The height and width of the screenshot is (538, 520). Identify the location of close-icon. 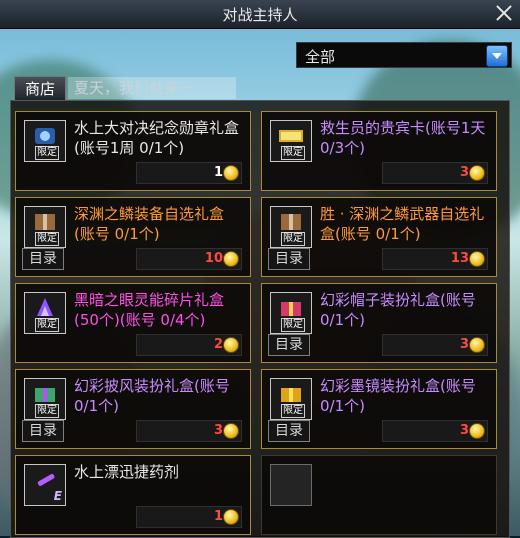
(504, 13).